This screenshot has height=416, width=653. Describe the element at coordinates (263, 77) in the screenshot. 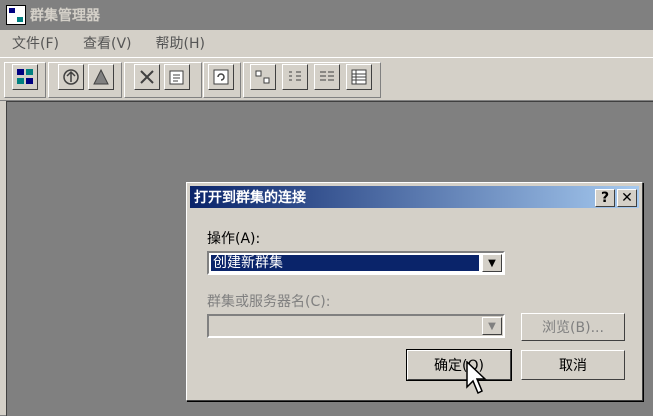

I see `large-icons-view-icon` at that location.